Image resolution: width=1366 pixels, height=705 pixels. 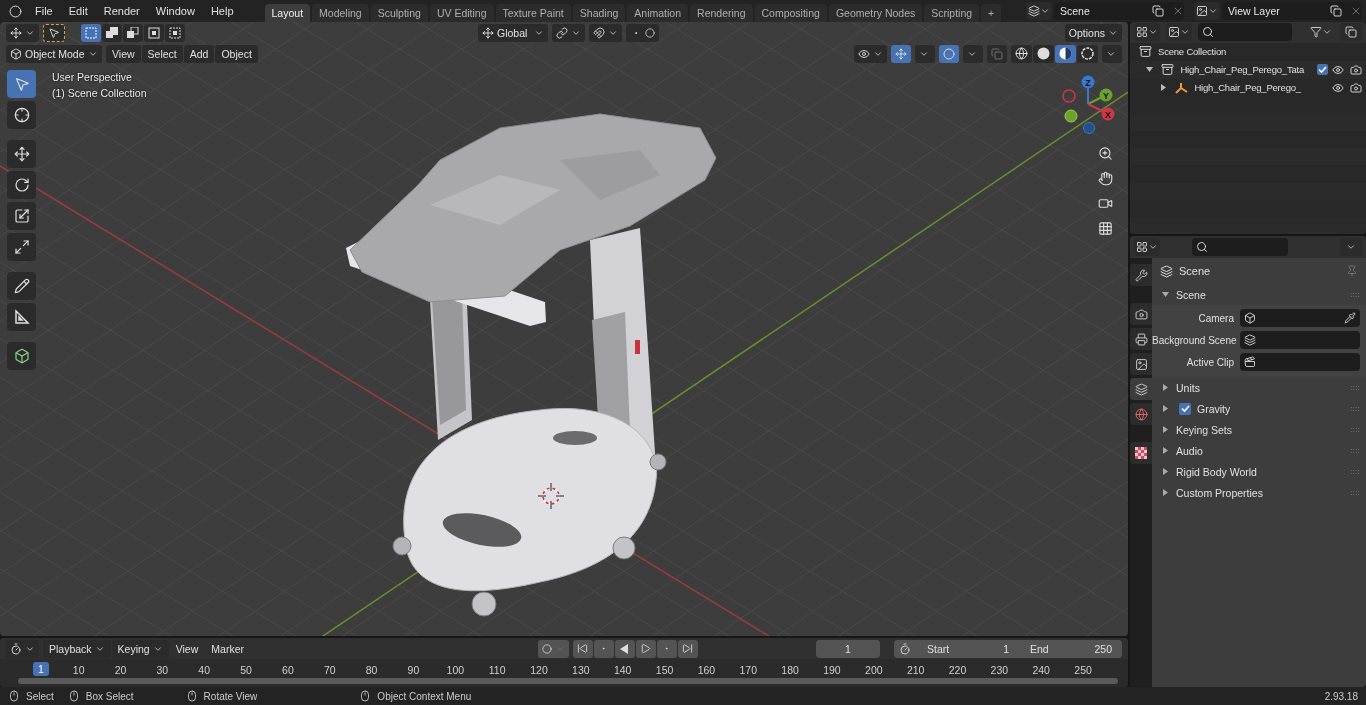 What do you see at coordinates (54, 53) in the screenshot?
I see `mode-dropdown: Object Mode` at bounding box center [54, 53].